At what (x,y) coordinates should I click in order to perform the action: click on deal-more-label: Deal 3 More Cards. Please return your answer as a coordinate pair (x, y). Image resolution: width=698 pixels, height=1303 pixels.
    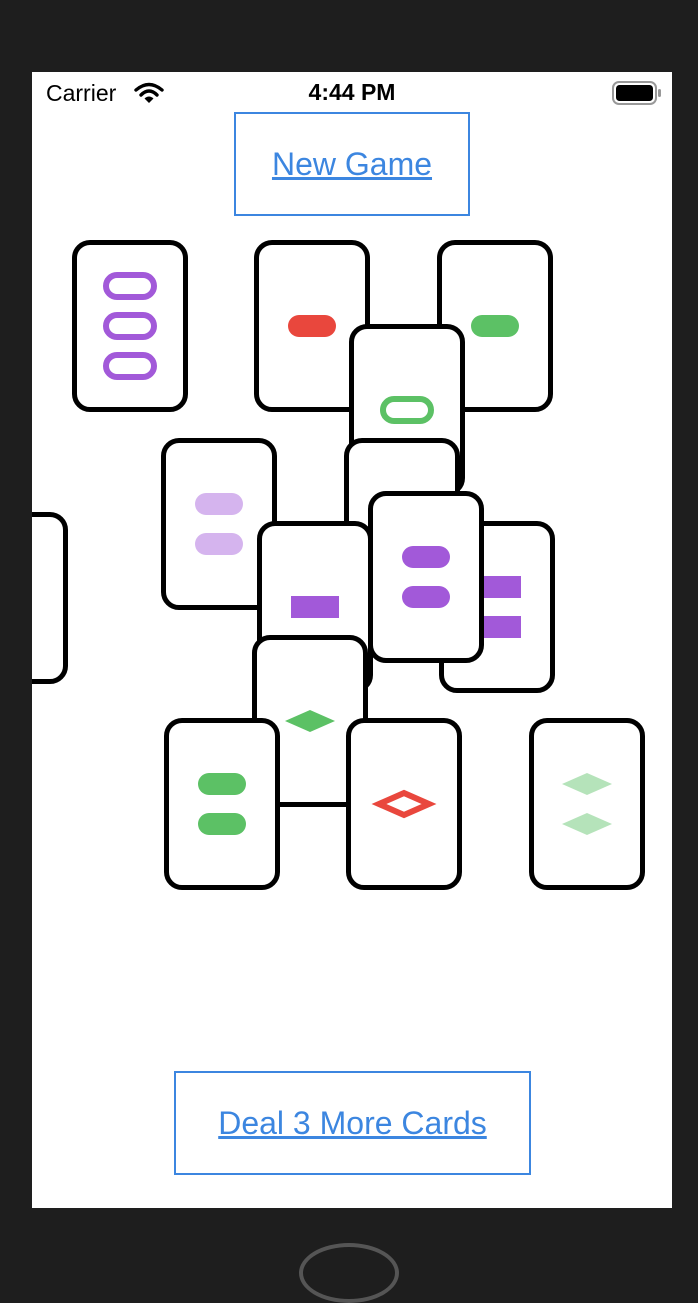
    Looking at the image, I should click on (352, 1122).